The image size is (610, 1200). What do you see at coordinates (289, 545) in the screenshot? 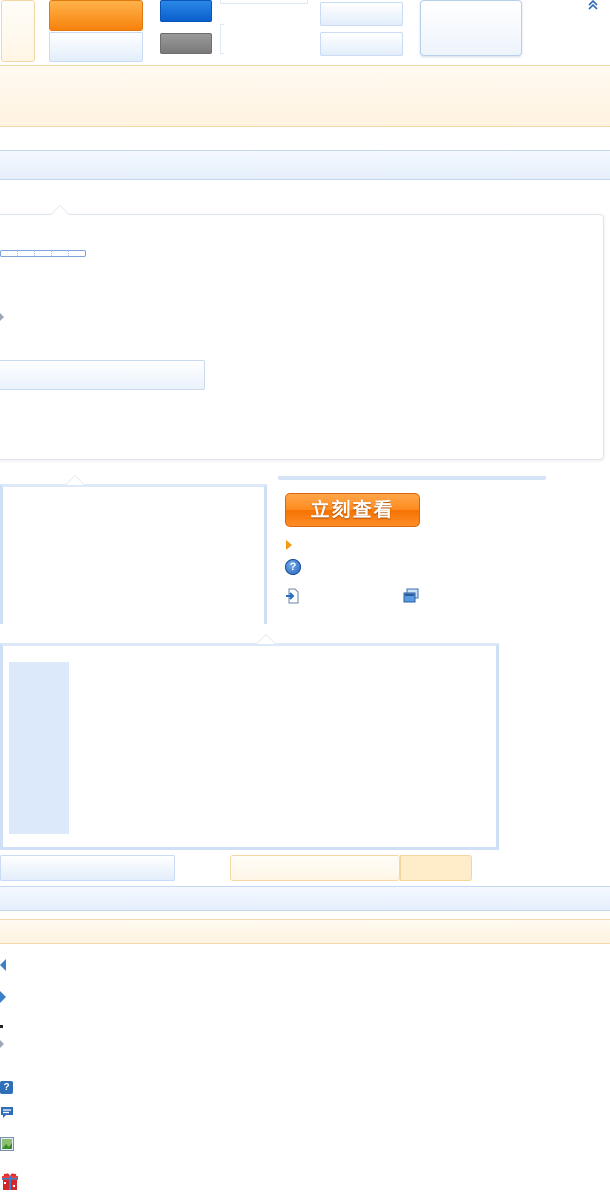
I see `play-arrow-icon` at bounding box center [289, 545].